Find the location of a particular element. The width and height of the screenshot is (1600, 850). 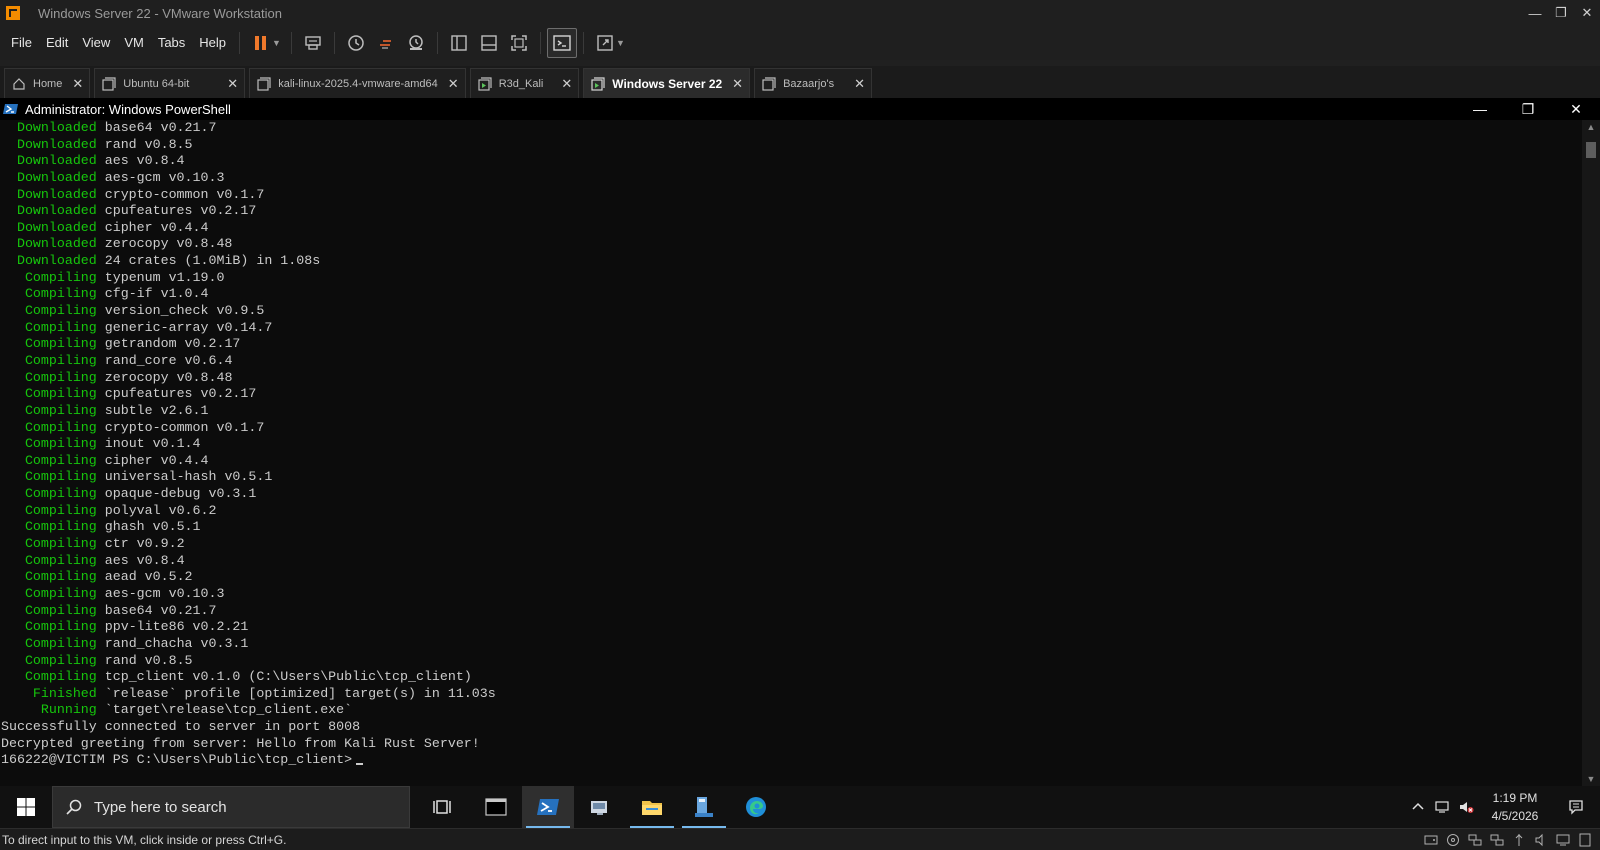

network-adapter-icon is located at coordinates (1475, 839).